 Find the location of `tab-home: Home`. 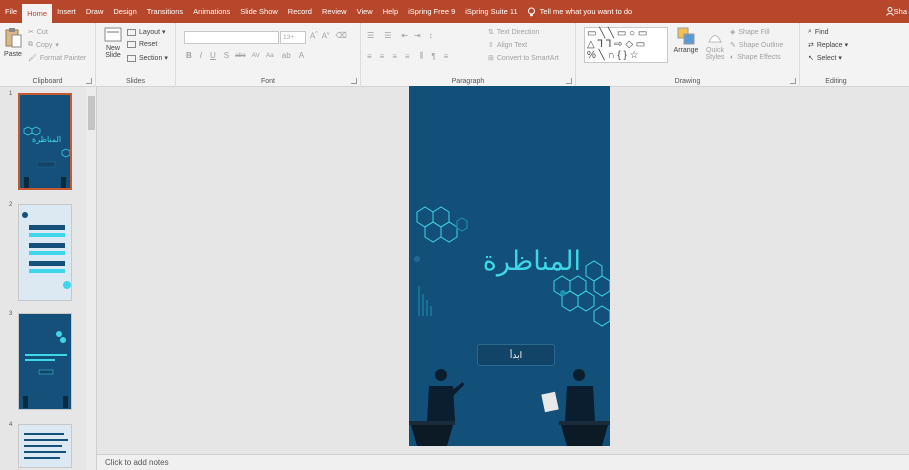

tab-home: Home is located at coordinates (37, 13).